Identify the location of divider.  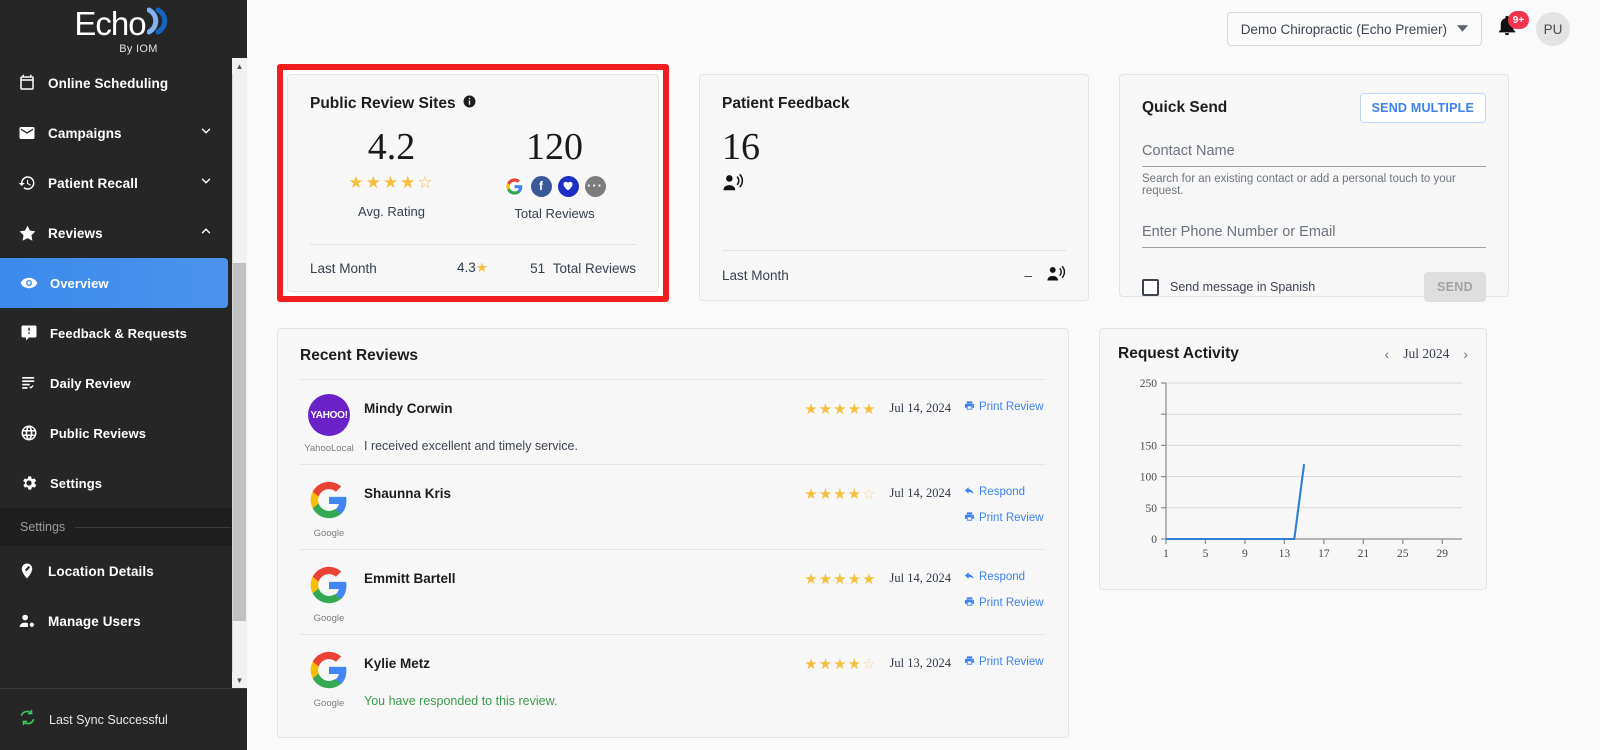
(153, 527).